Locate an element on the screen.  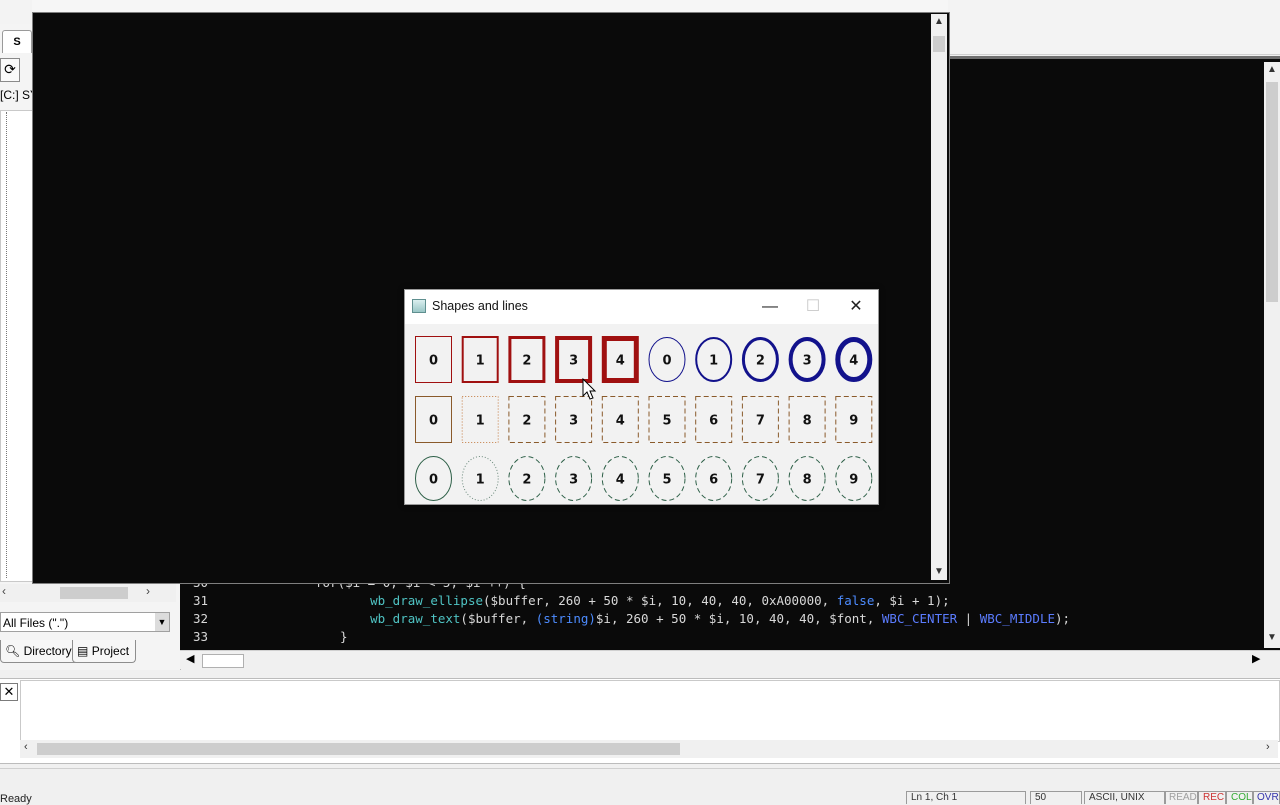
panel-bottom-tabs: 🔍︎ Directory ▤ Project is located at coordinates (90, 653).